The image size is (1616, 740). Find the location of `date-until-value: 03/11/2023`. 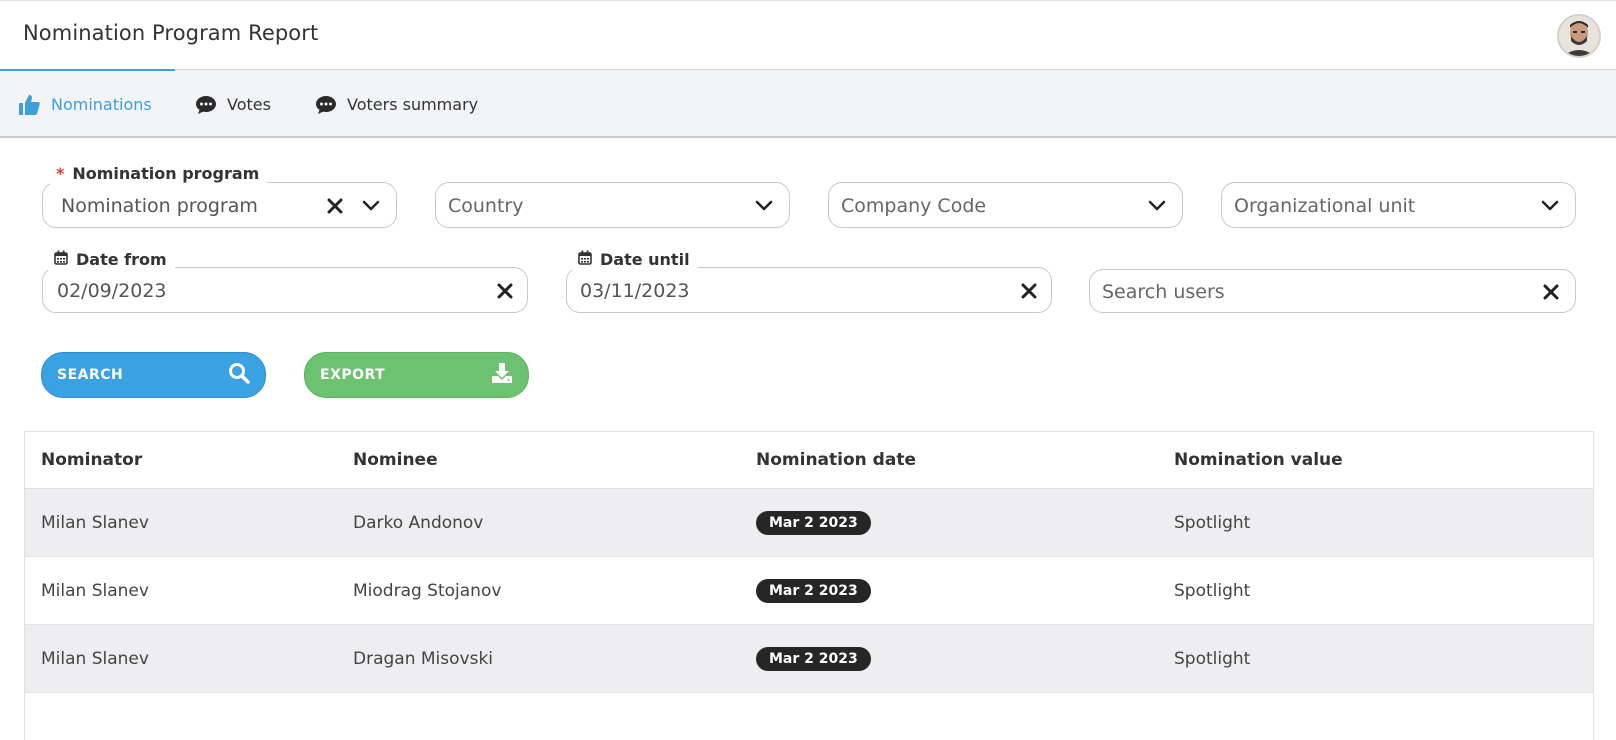

date-until-value: 03/11/2023 is located at coordinates (635, 291).